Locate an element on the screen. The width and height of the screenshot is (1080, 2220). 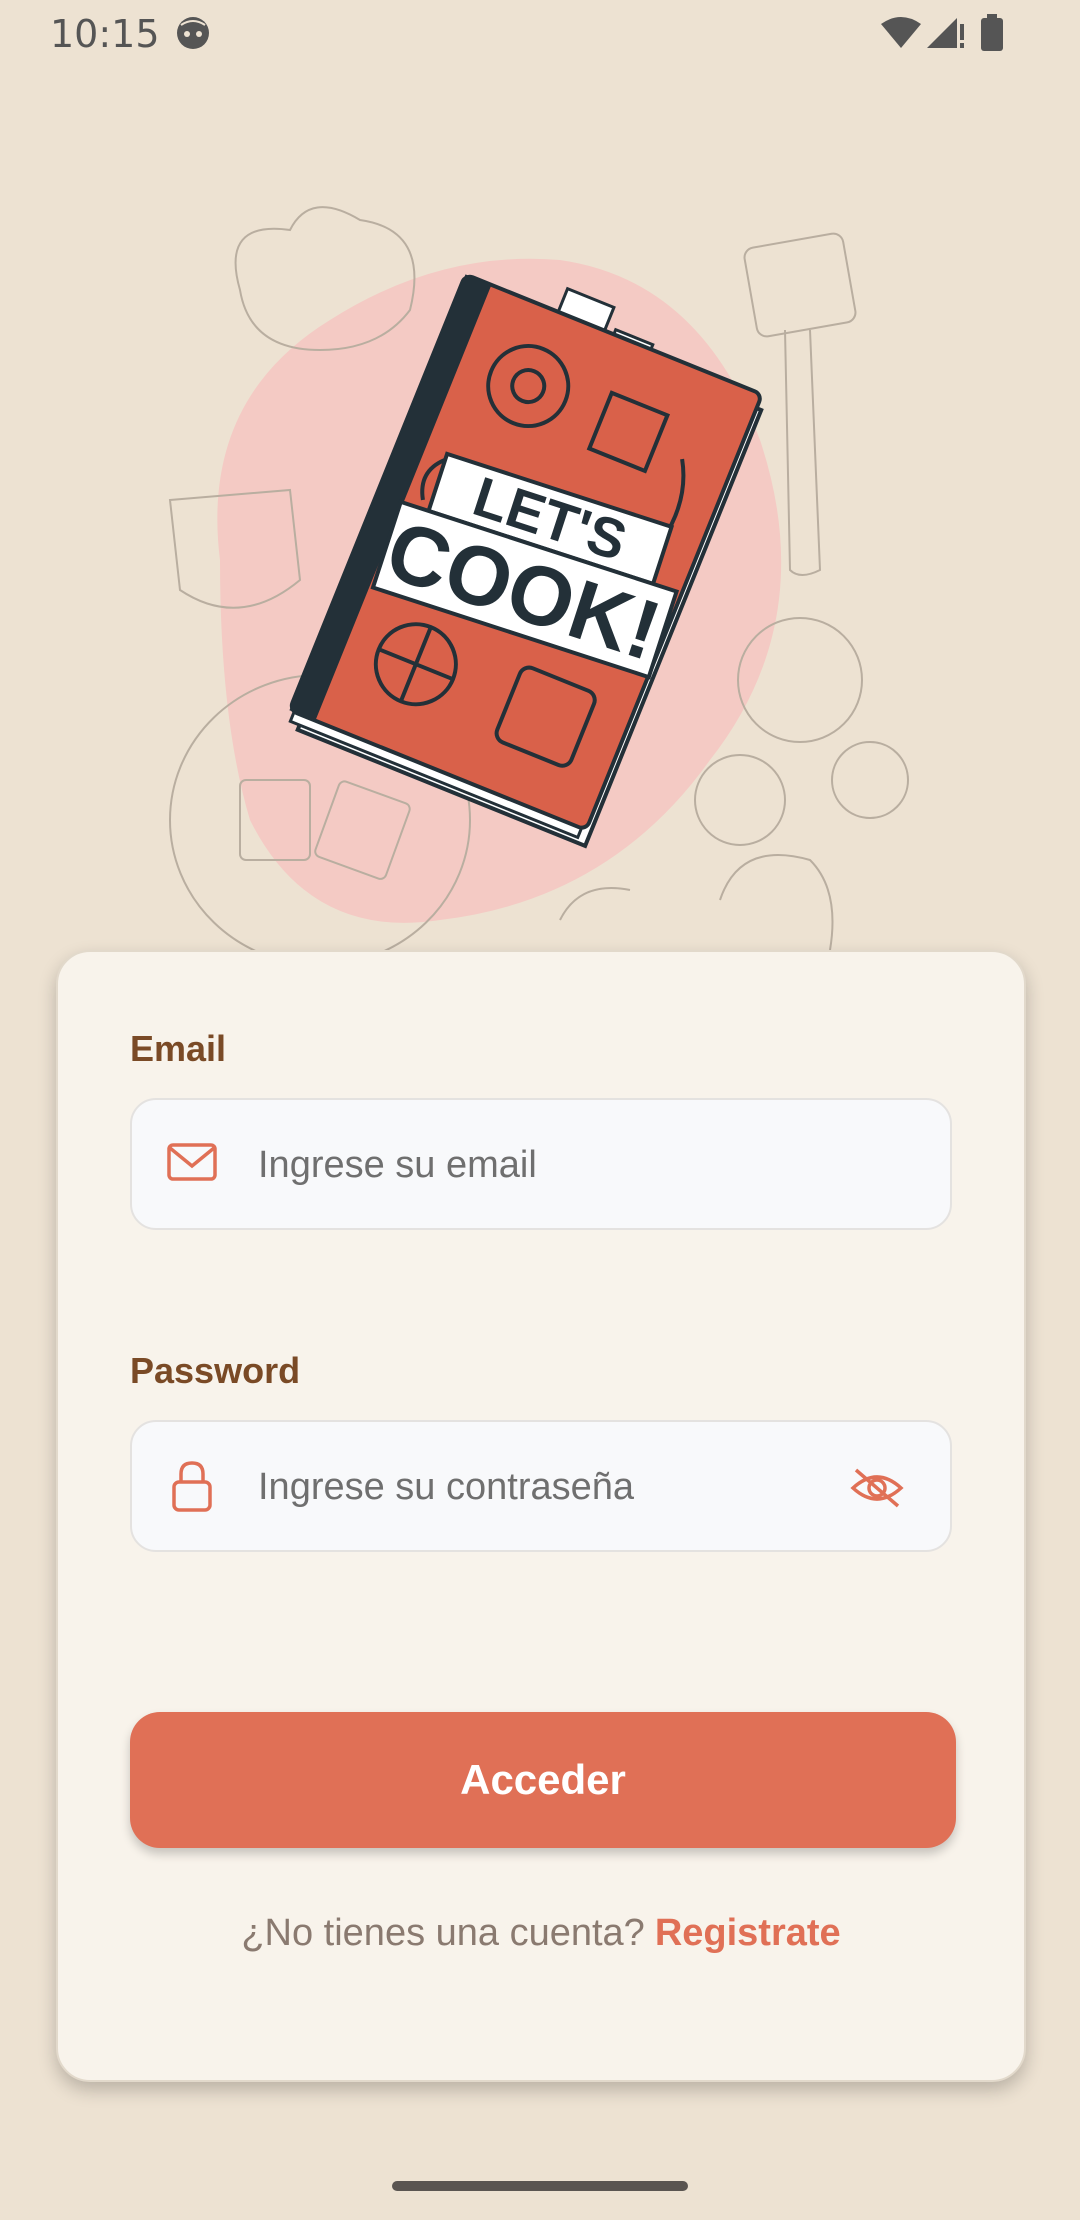
signal-icon is located at coordinates (945, 33).